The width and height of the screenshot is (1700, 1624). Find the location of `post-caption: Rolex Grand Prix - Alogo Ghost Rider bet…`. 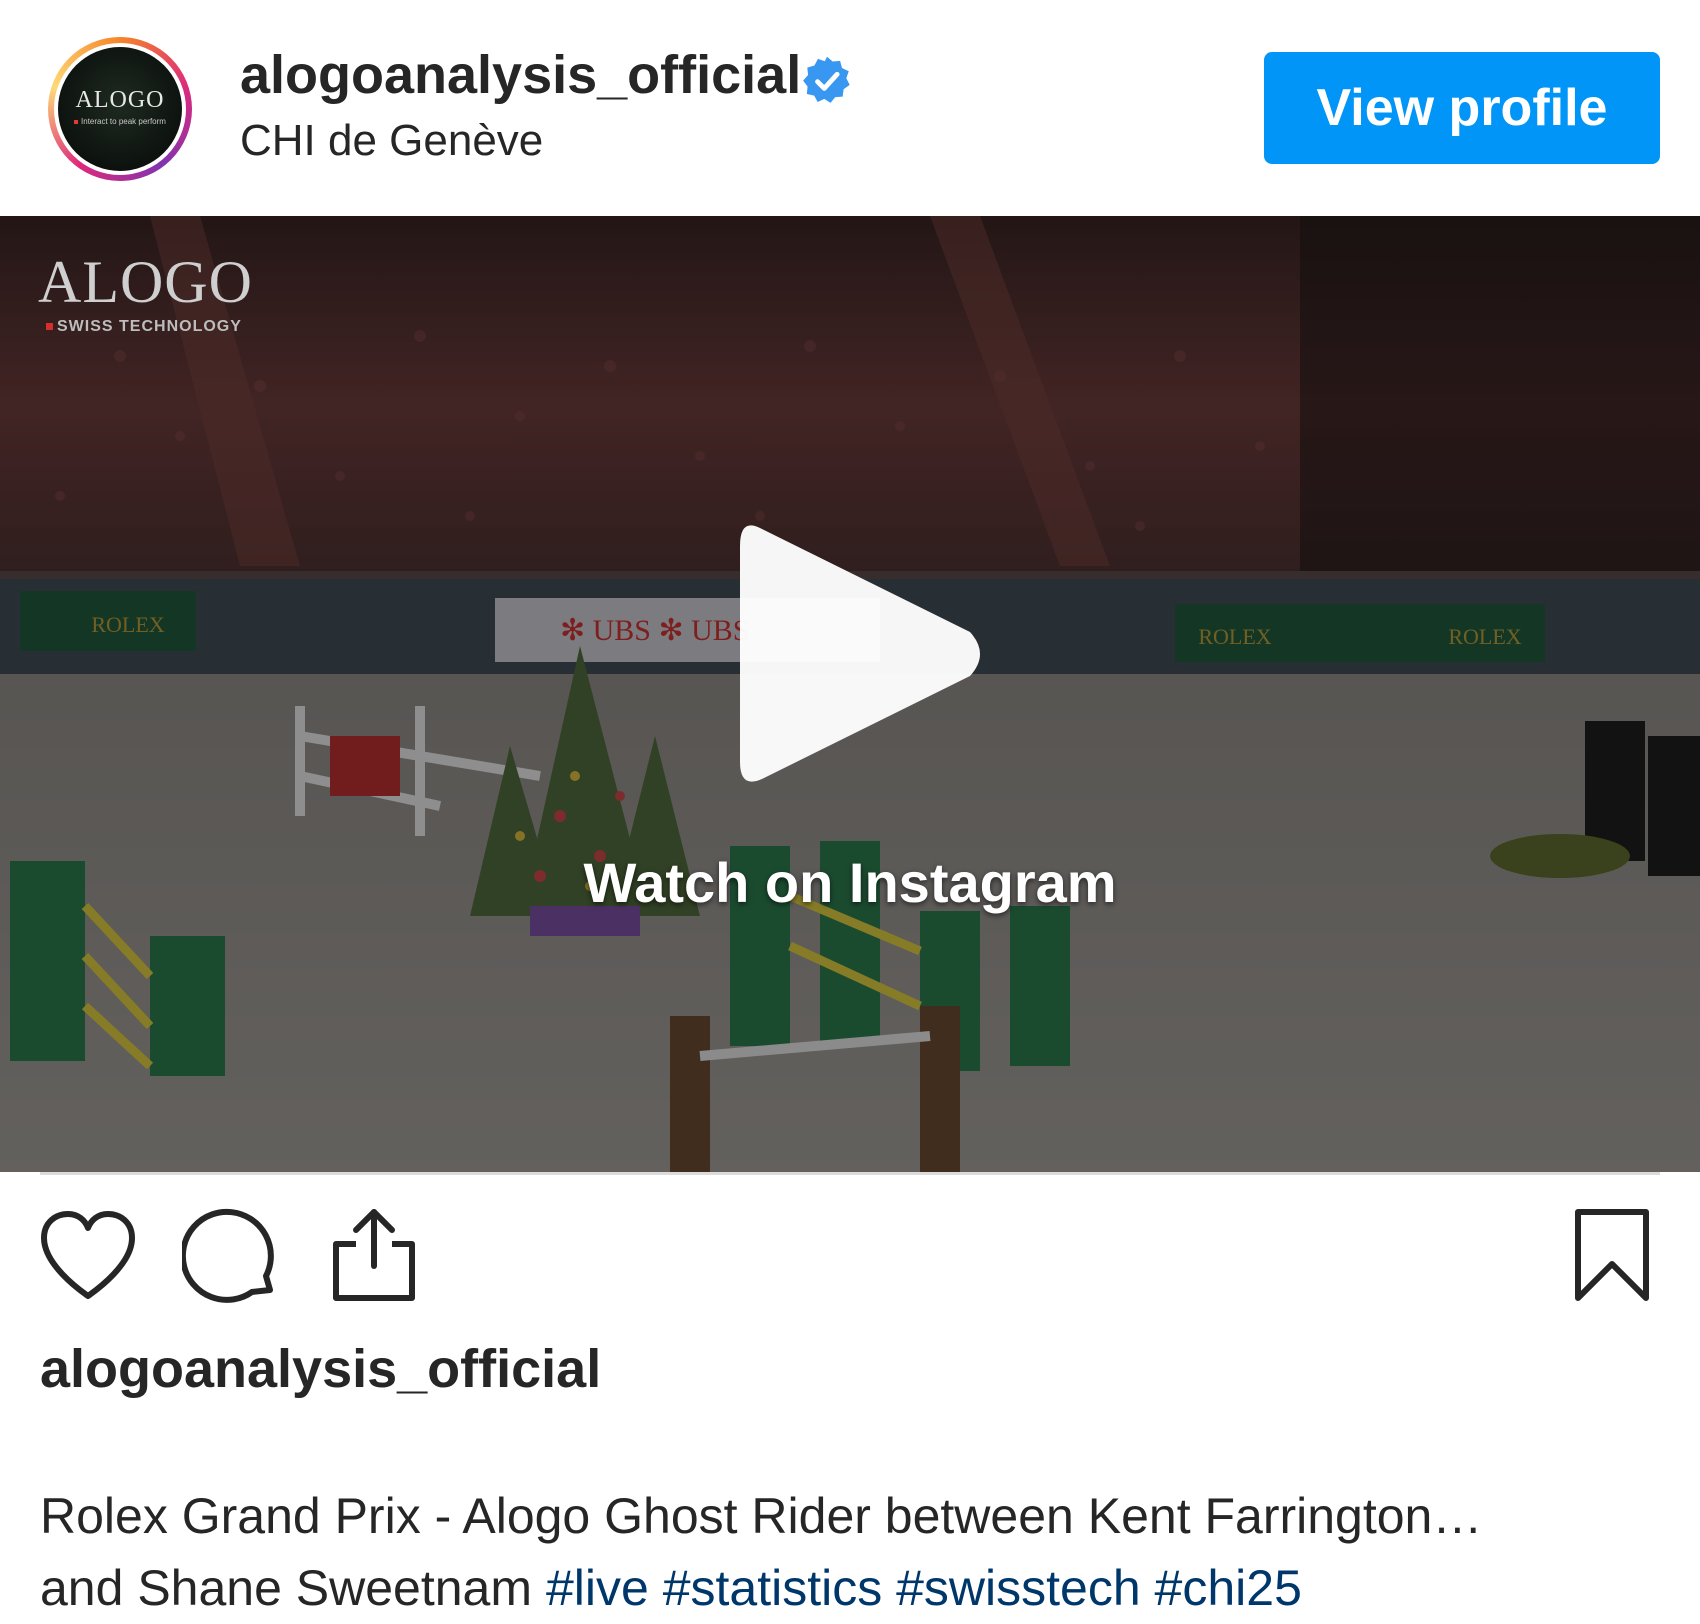

post-caption: Rolex Grand Prix - Alogo Ghost Rider bet… is located at coordinates (850, 1552).